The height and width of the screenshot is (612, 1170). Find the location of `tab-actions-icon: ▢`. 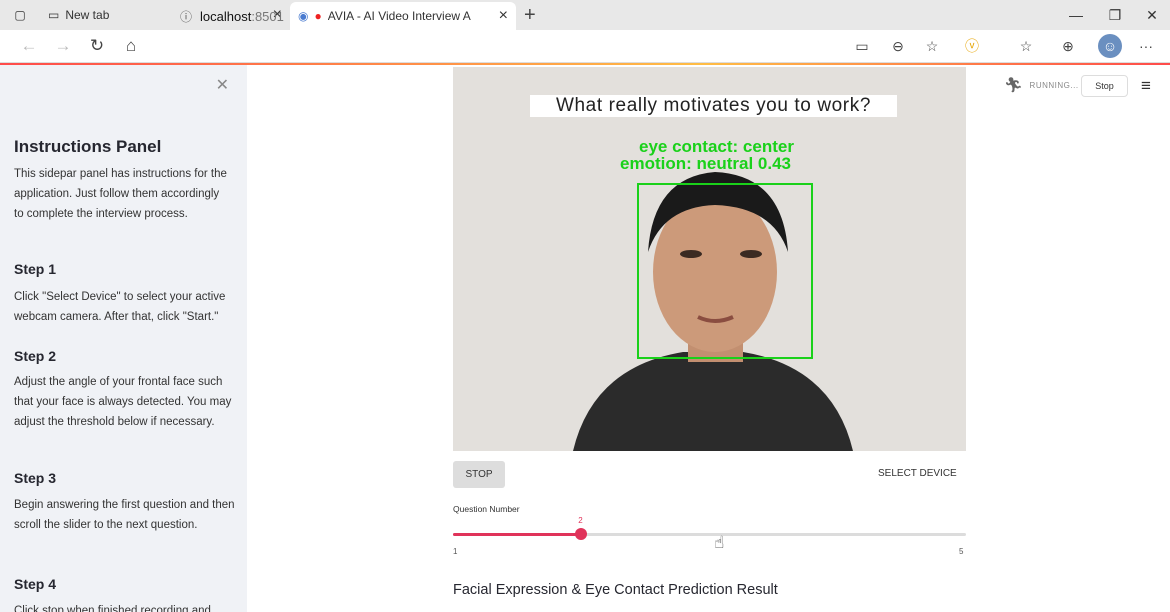

tab-actions-icon: ▢ is located at coordinates (20, 15).